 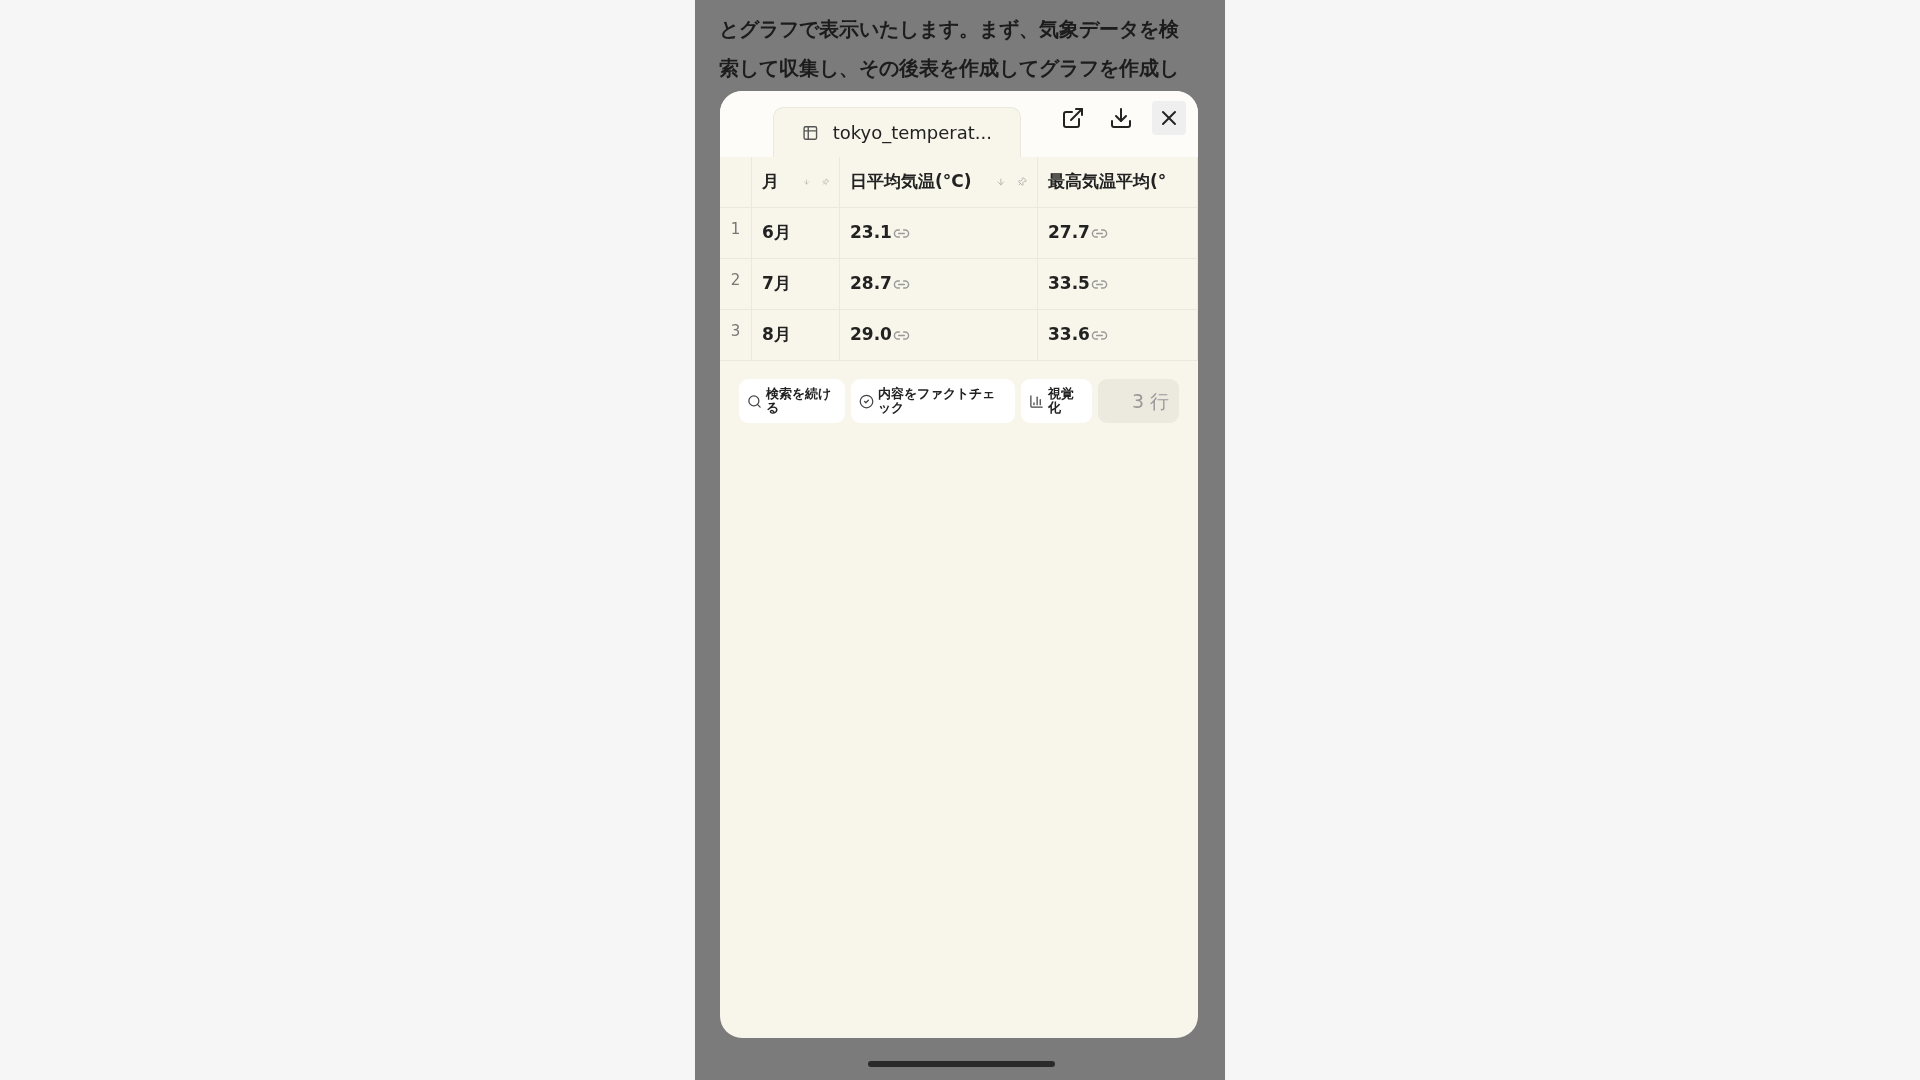 What do you see at coordinates (1138, 401) in the screenshot?
I see `row-count-chip: 3 行` at bounding box center [1138, 401].